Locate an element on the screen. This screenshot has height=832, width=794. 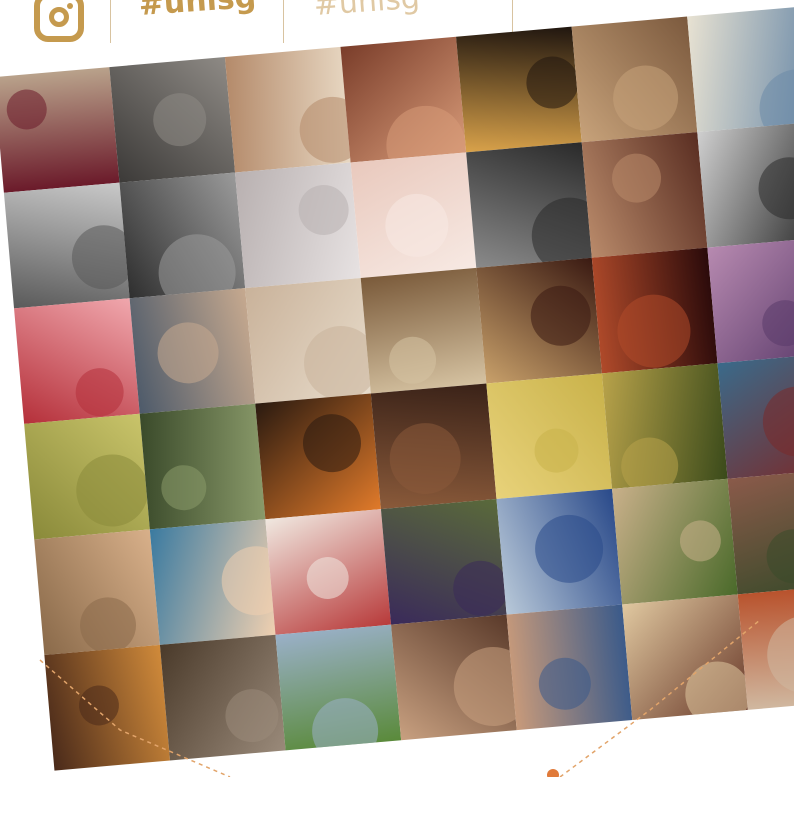
instagram-flash is located at coordinates (70, 6).